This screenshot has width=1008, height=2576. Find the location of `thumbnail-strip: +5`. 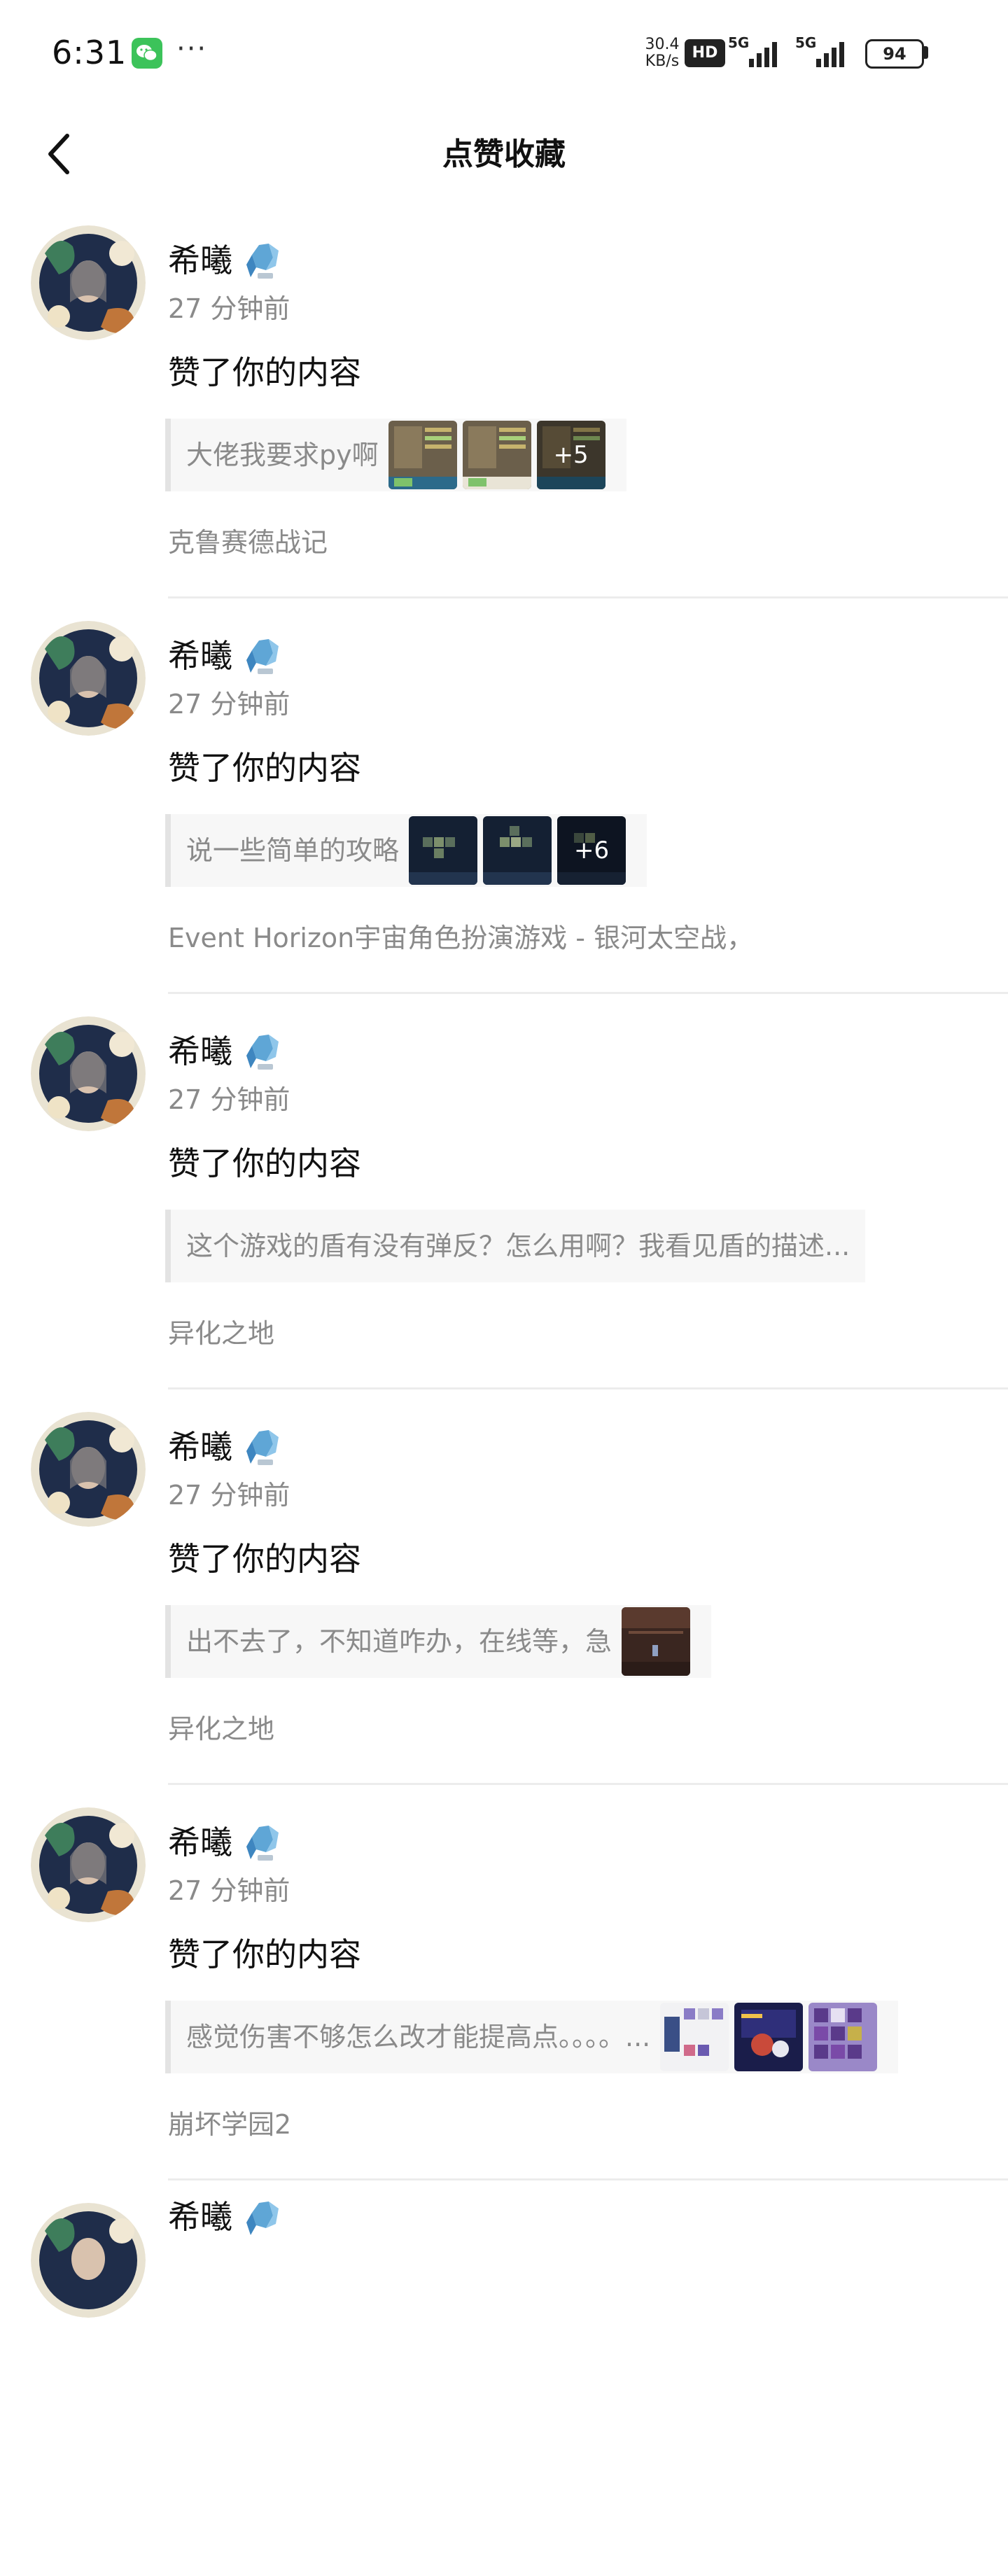

thumbnail-strip: +5 is located at coordinates (499, 455).